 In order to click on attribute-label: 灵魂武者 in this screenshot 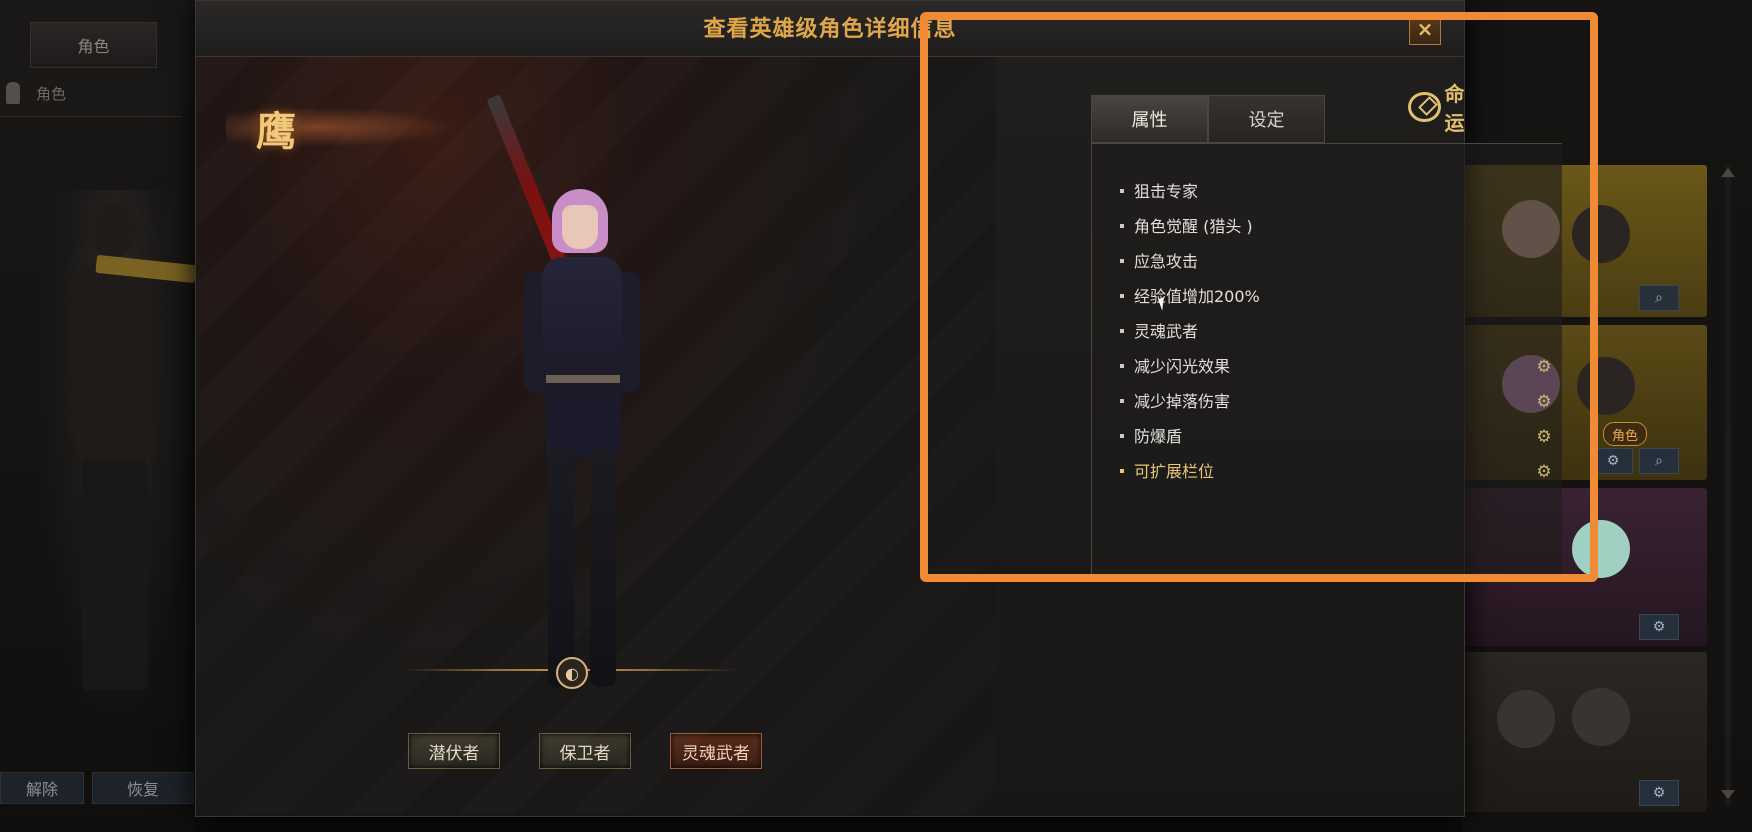, I will do `click(1166, 331)`.